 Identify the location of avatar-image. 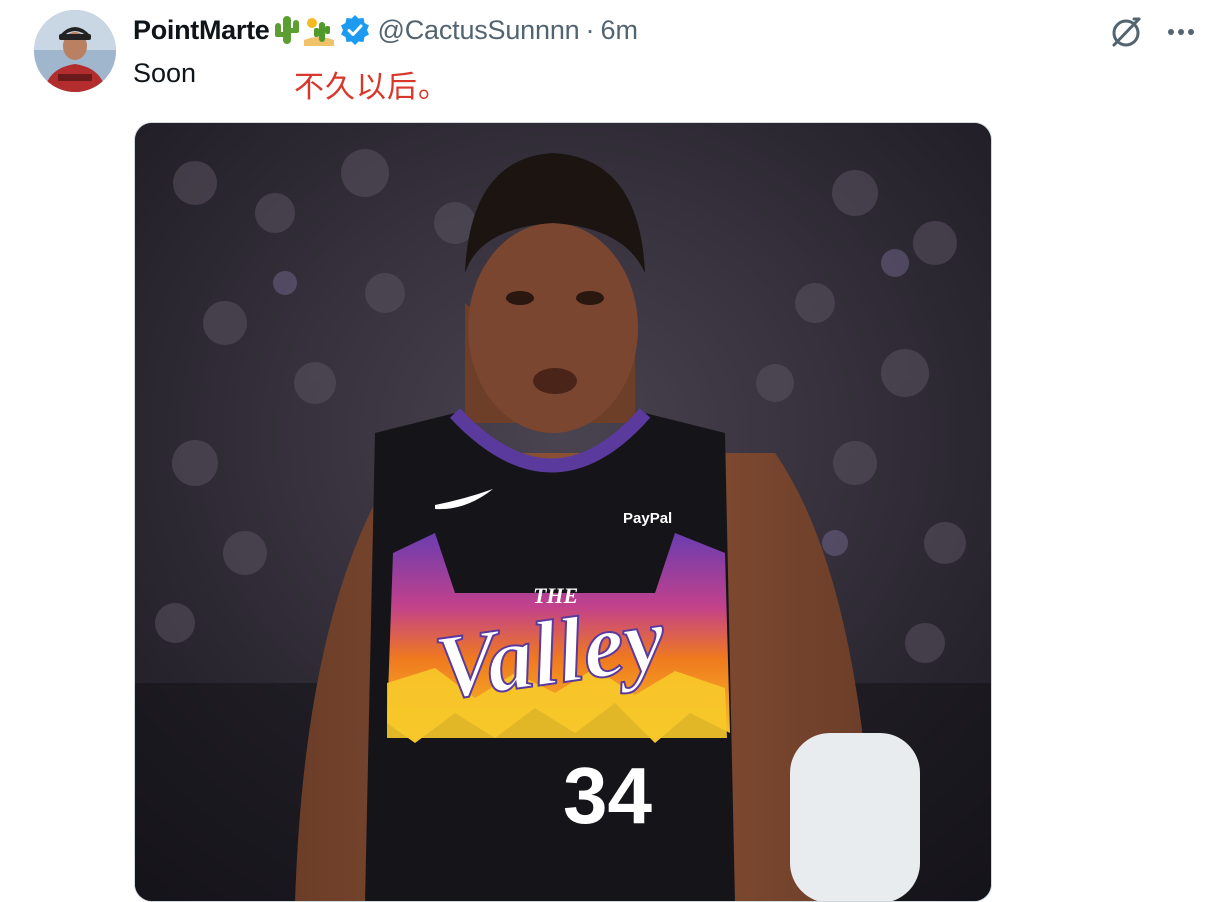
(75, 51).